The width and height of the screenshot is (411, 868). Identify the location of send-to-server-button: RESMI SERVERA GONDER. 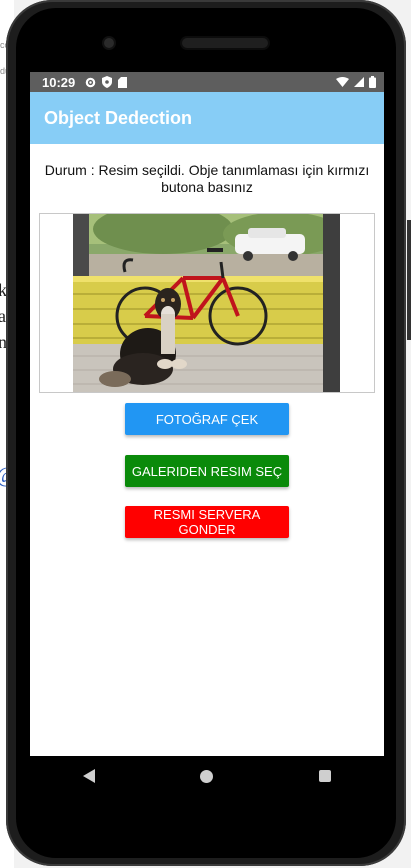
(207, 522).